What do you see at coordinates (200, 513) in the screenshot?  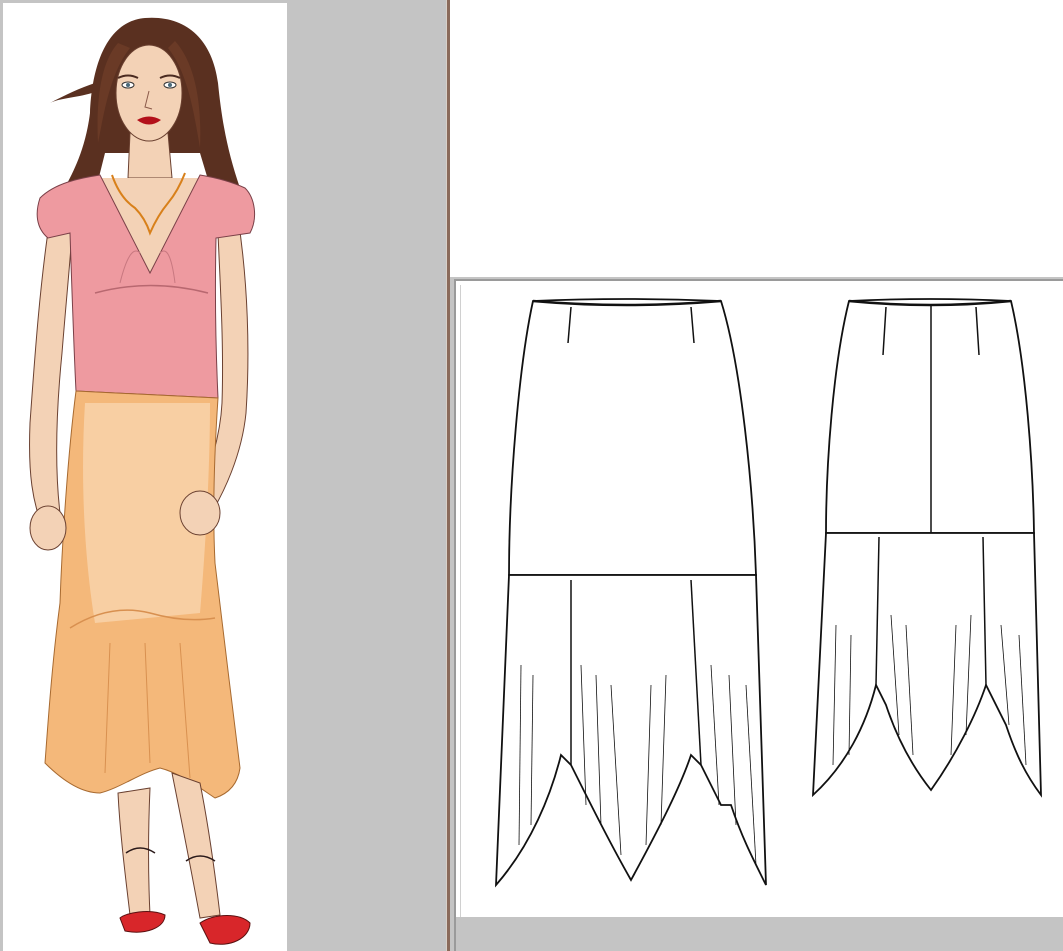 I see `right-hand` at bounding box center [200, 513].